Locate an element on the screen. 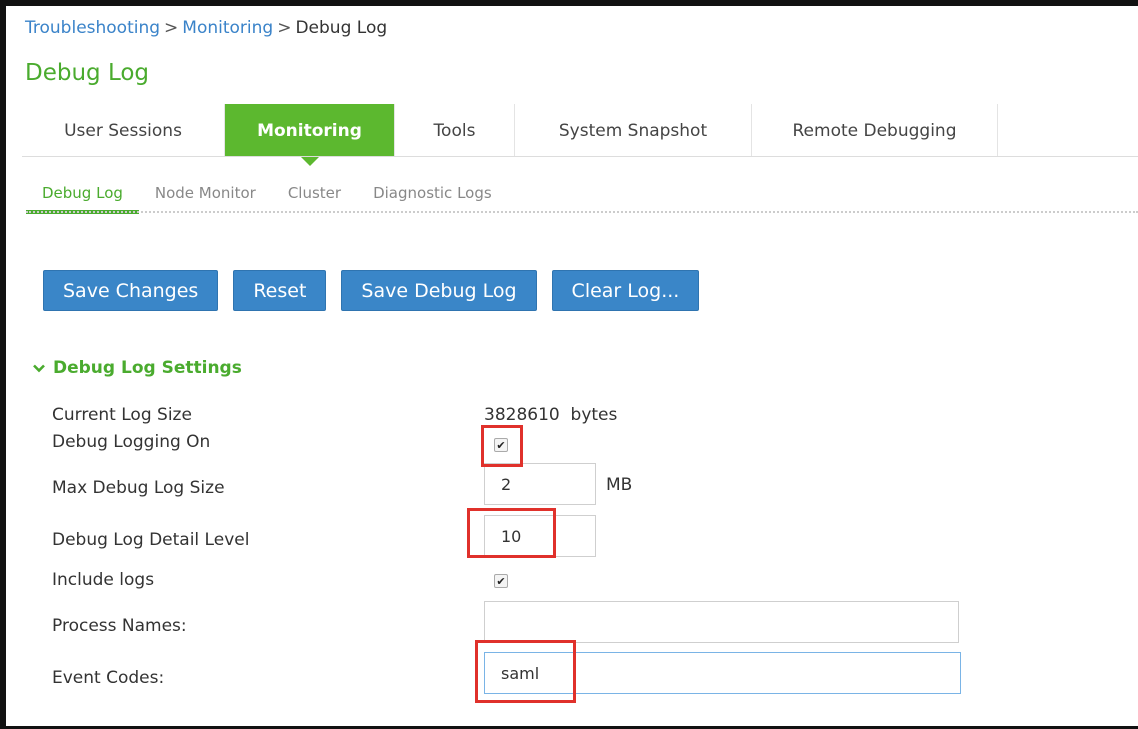 The image size is (1138, 729). save-debug-log-button: Save Debug Log is located at coordinates (439, 290).